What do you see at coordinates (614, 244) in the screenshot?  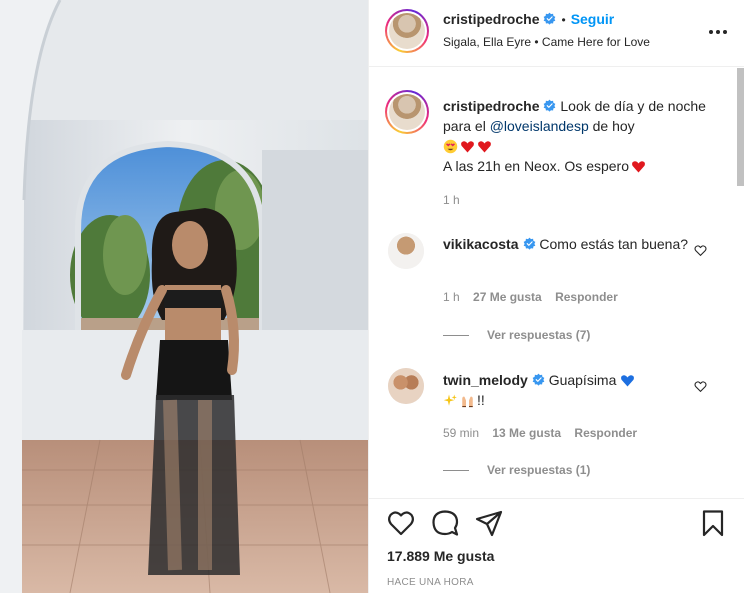 I see `comment-text: Como estás tan buena?` at bounding box center [614, 244].